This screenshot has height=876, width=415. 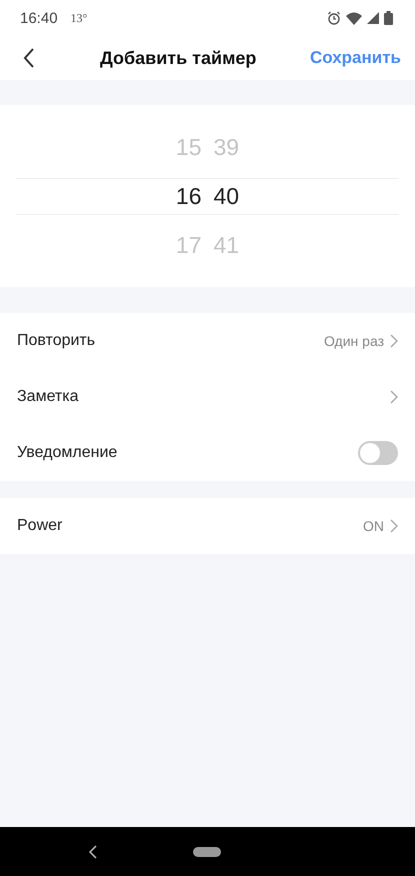 What do you see at coordinates (354, 18) in the screenshot?
I see `wifi-icon` at bounding box center [354, 18].